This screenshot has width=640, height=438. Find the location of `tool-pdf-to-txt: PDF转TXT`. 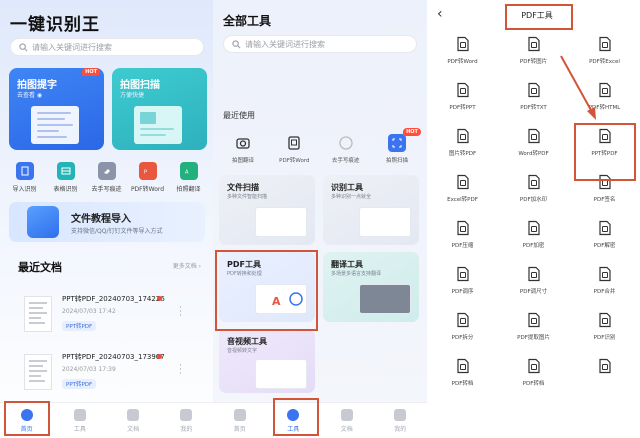

tool-pdf-to-txt: PDF转TXT is located at coordinates (533, 104).